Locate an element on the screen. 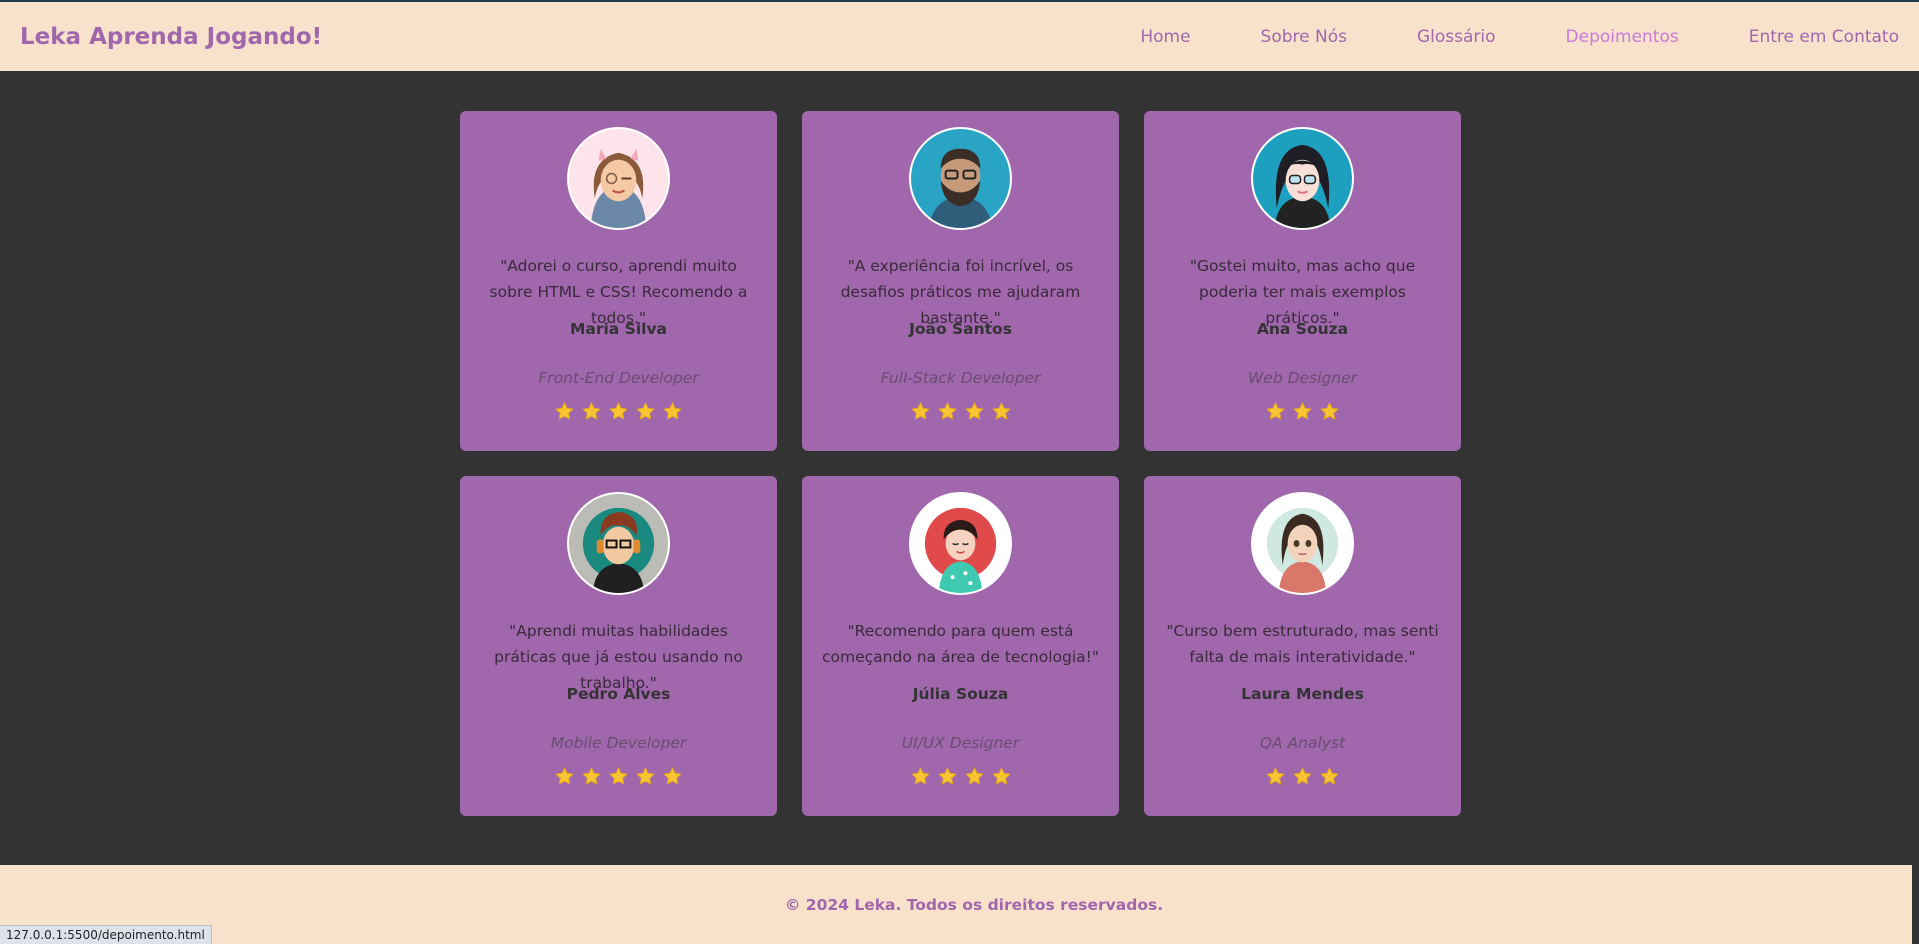 The height and width of the screenshot is (944, 1919). testimonial-author-role: Web Designer is located at coordinates (1302, 378).